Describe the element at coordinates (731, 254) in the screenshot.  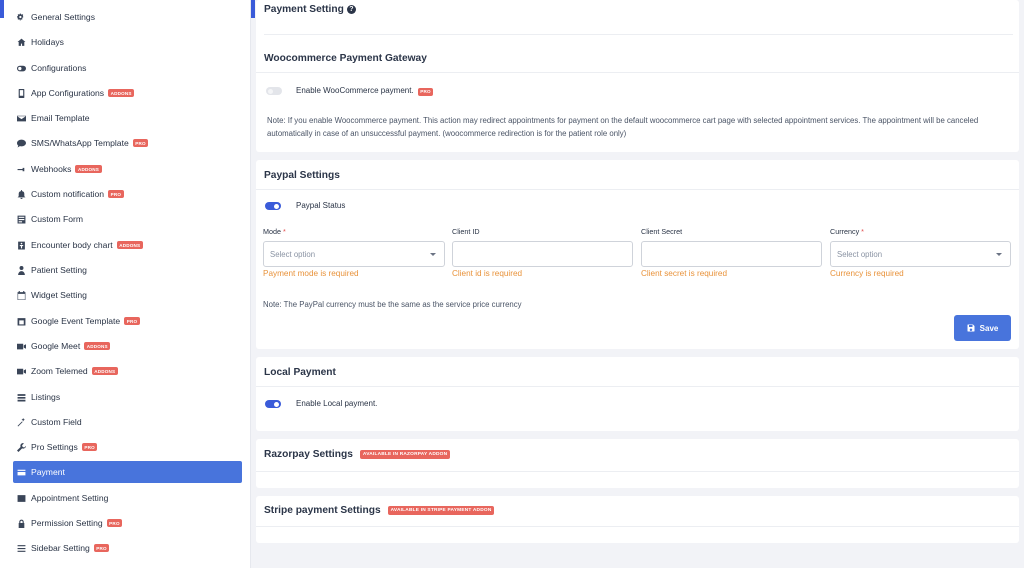
I see `client-secret-input` at that location.